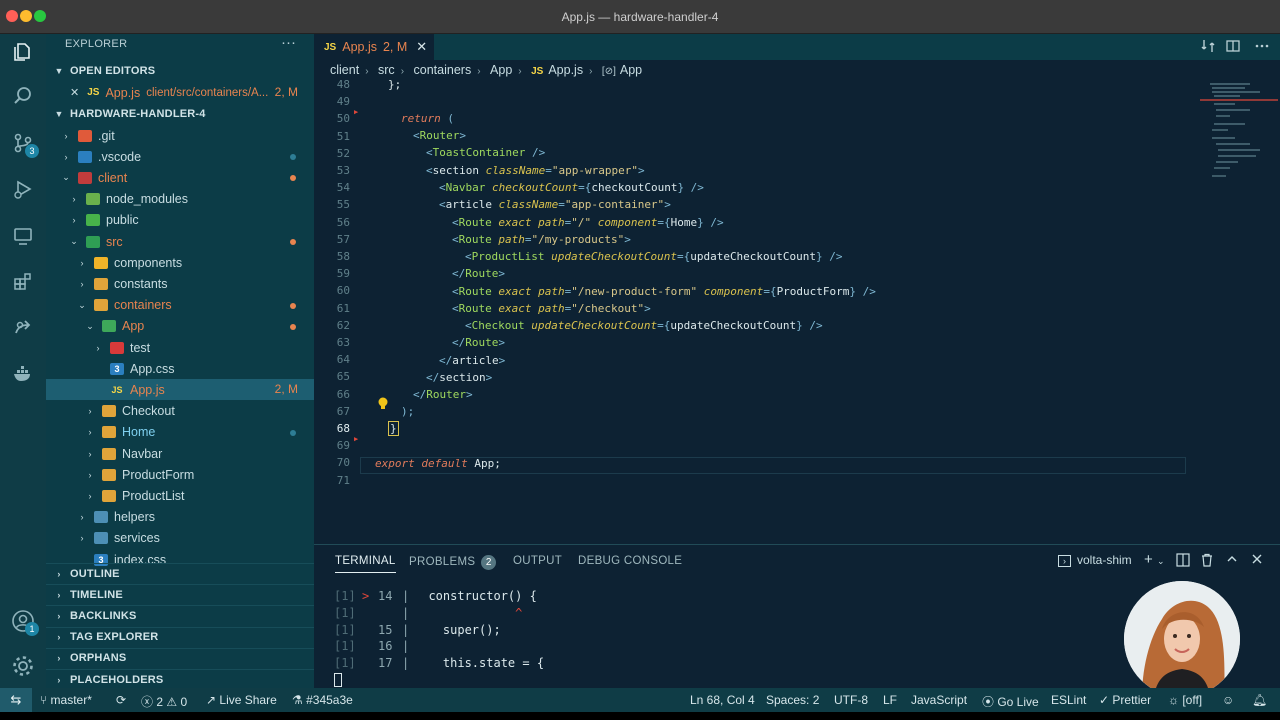  What do you see at coordinates (939, 700) in the screenshot?
I see `language-mode: JavaScript` at bounding box center [939, 700].